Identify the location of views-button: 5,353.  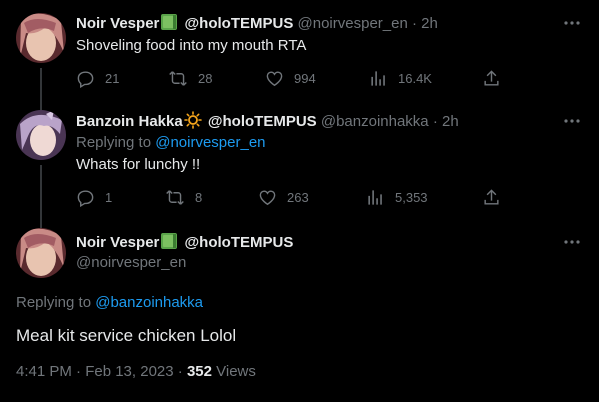
(397, 197).